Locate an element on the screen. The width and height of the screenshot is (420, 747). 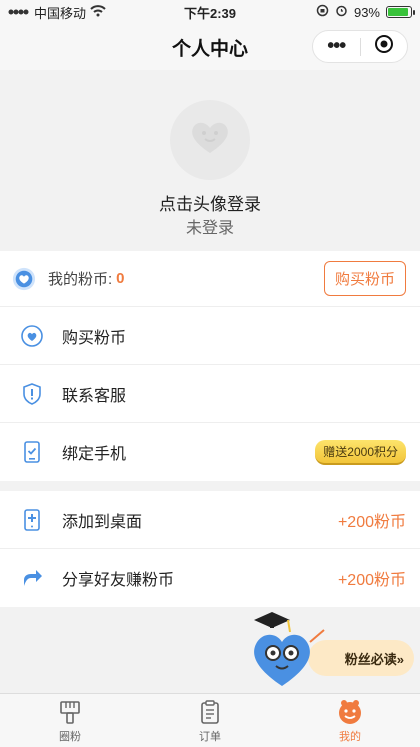
tab-fans: 圈粉 is located at coordinates (70, 720).